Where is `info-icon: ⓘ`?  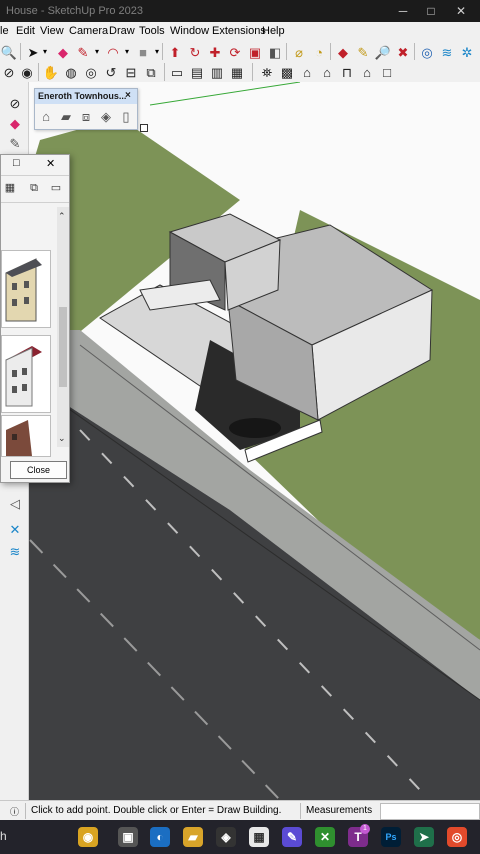
info-icon: ⓘ is located at coordinates (14, 811).